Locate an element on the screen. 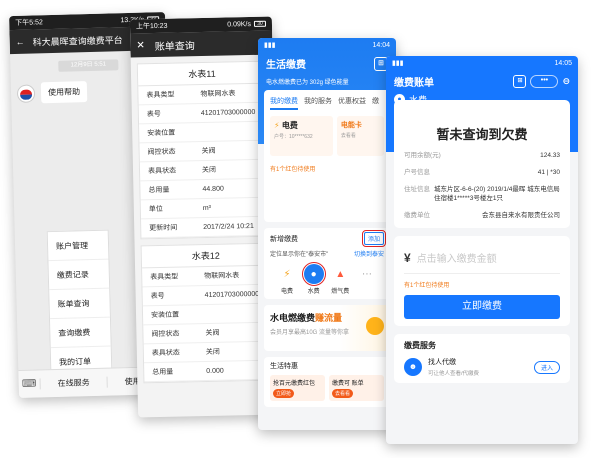 The width and height of the screenshot is (600, 458). service-name: 找人代缴 is located at coordinates (442, 362).